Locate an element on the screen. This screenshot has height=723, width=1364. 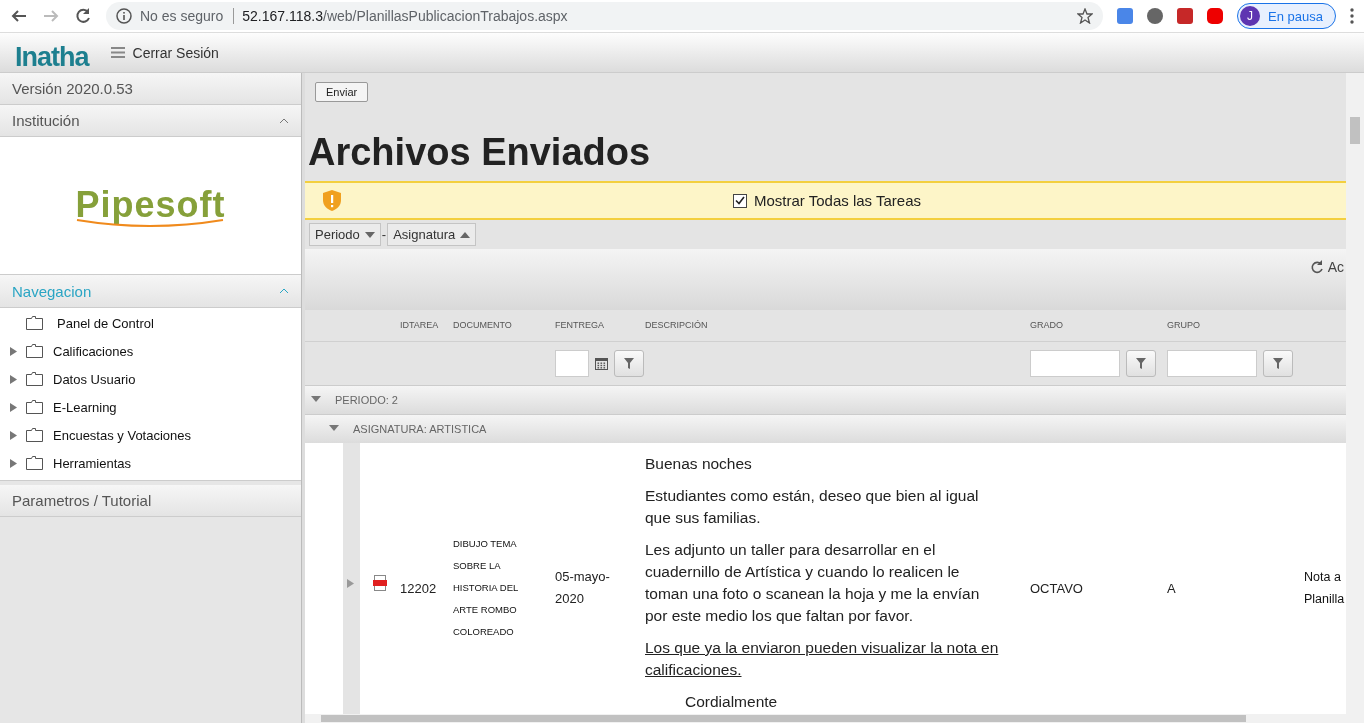
refresh-icon is located at coordinates (1316, 267).